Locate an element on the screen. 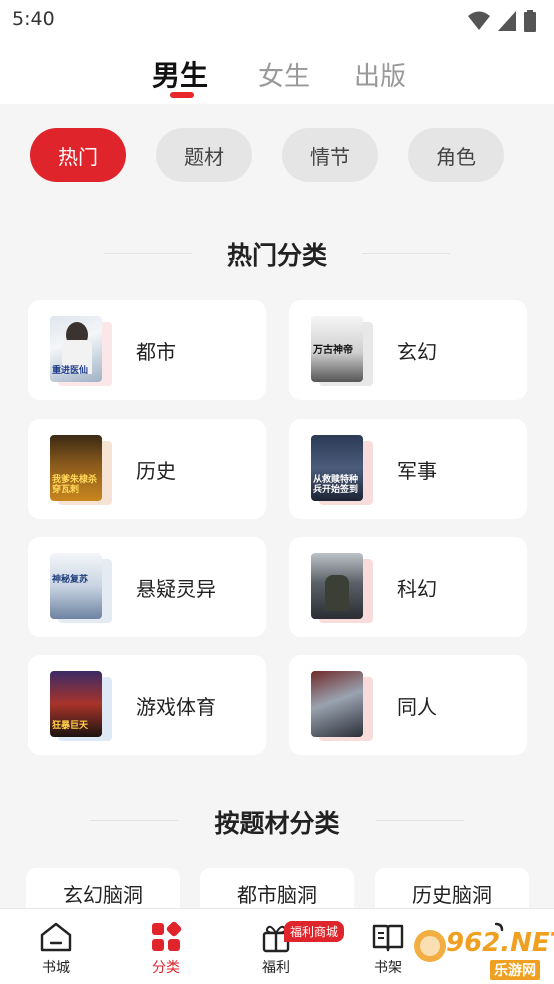 The width and height of the screenshot is (554, 984). status-time: 5:40 is located at coordinates (33, 19).